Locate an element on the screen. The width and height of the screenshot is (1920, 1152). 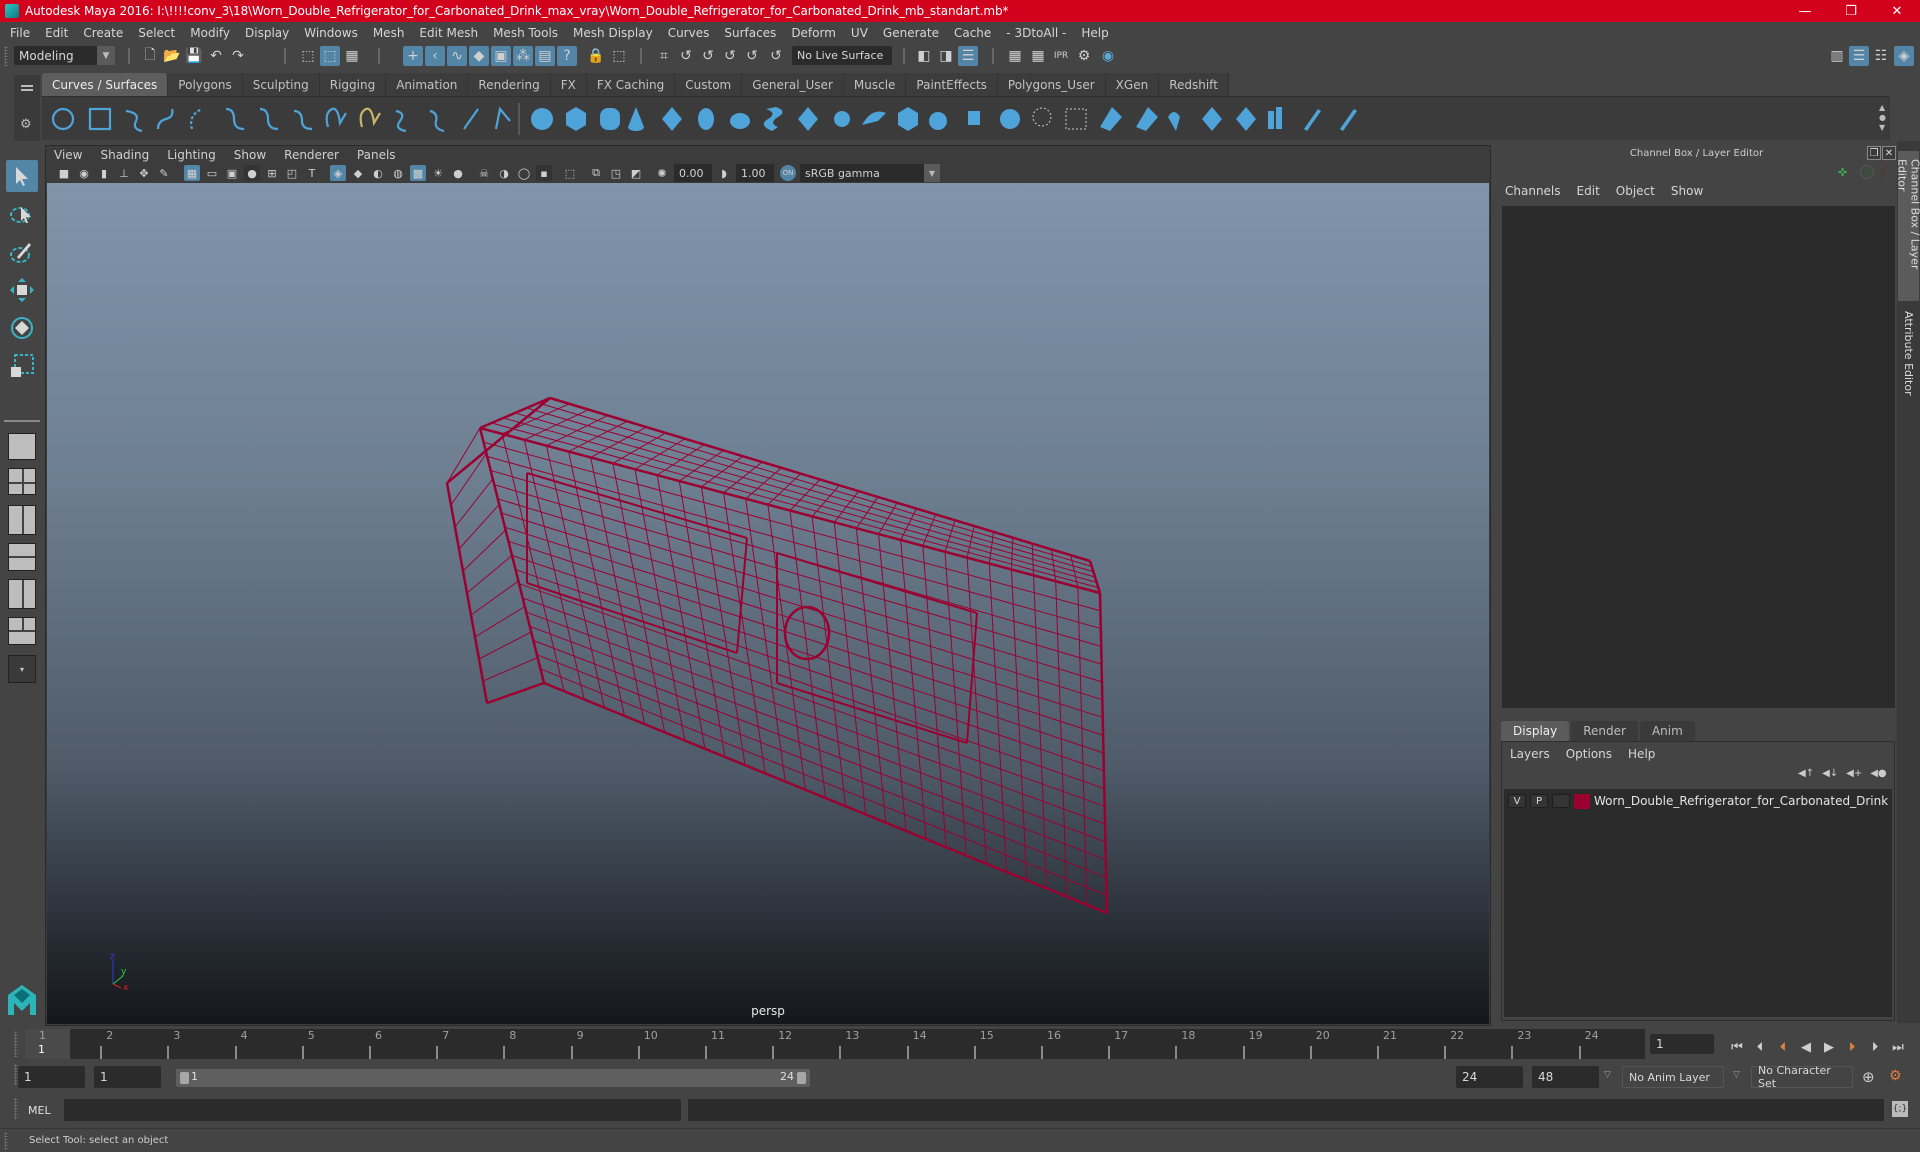
shadows-icon: ☀ is located at coordinates (438, 173).